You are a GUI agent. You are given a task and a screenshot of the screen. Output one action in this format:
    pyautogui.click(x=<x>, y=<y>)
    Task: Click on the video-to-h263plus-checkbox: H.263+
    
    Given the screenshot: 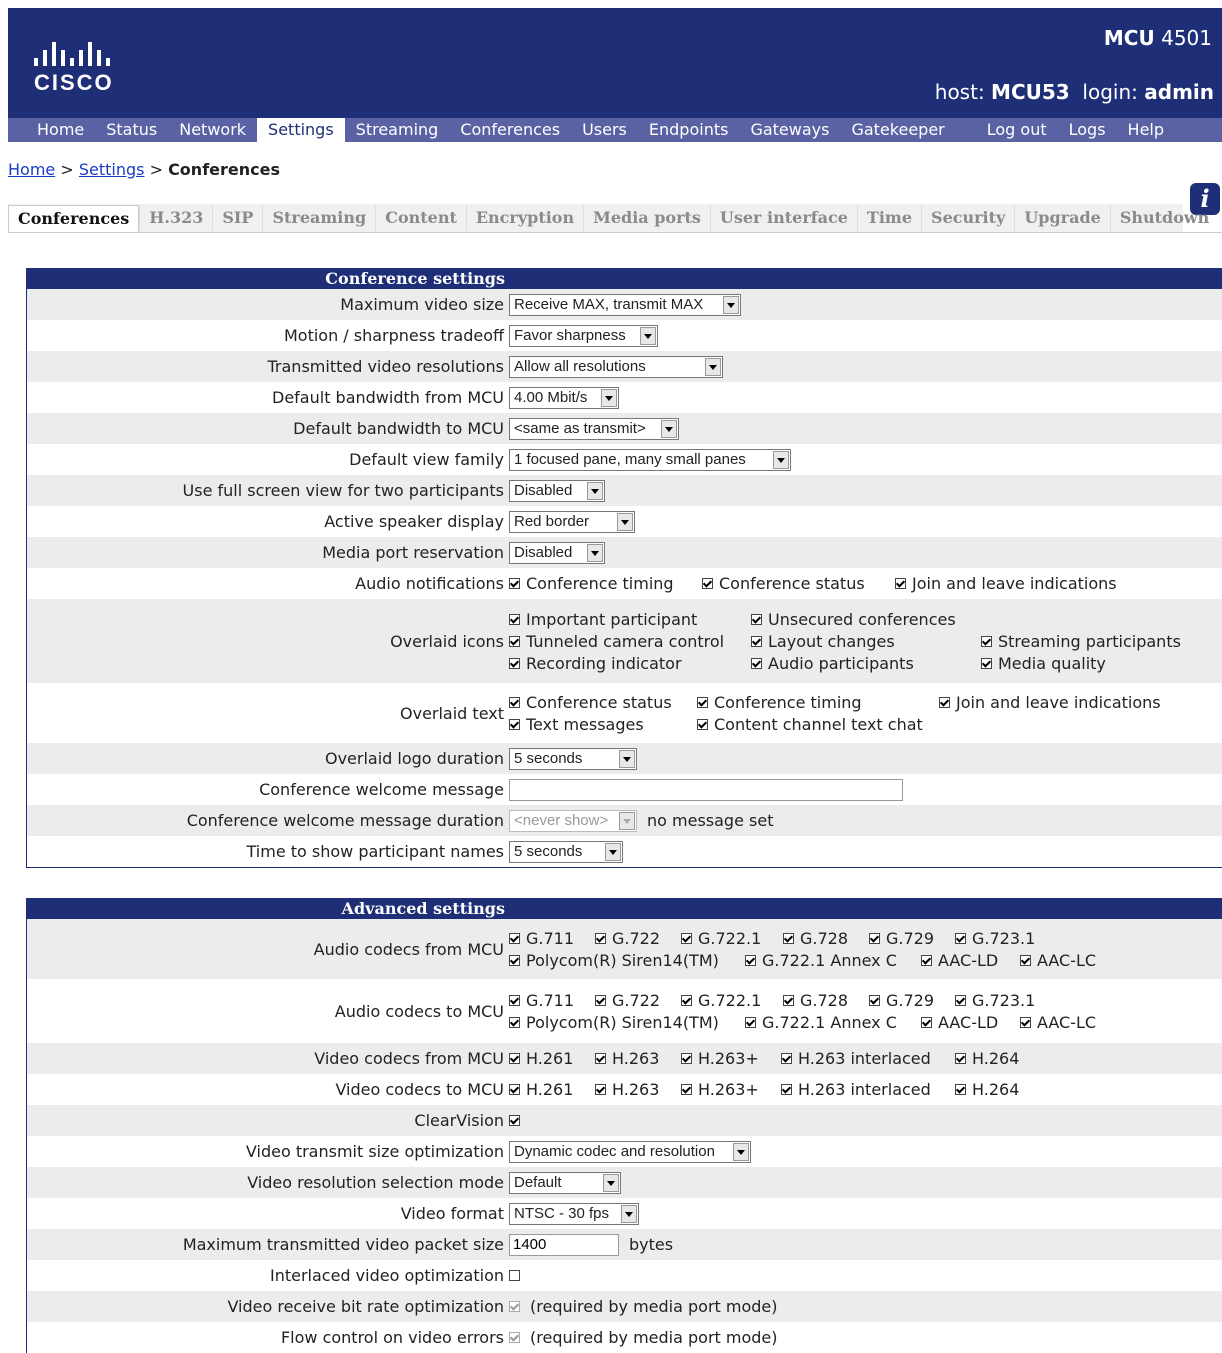 What is the action you would take?
    pyautogui.click(x=731, y=1089)
    